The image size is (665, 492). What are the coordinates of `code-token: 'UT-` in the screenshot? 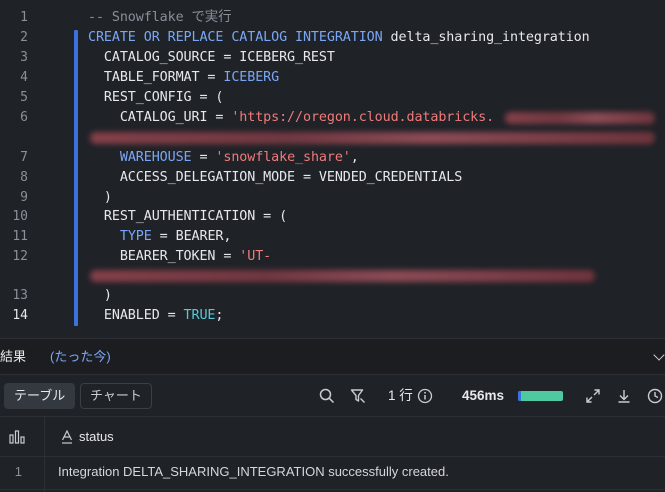 It's located at (255, 256).